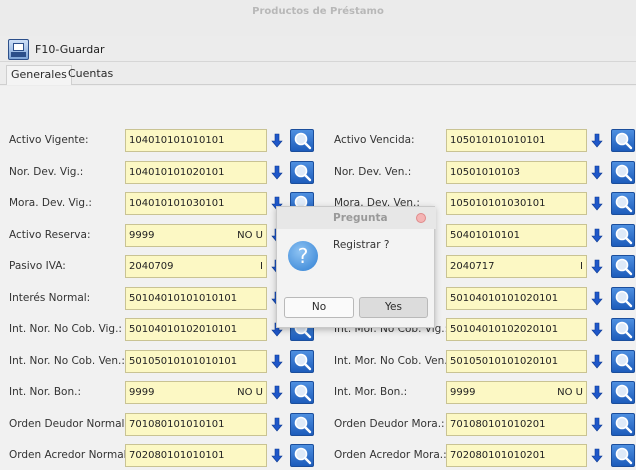 This screenshot has height=470, width=636. Describe the element at coordinates (65, 329) in the screenshot. I see `left-field-label: Int. Nor. No Cob. Vig.:` at that location.